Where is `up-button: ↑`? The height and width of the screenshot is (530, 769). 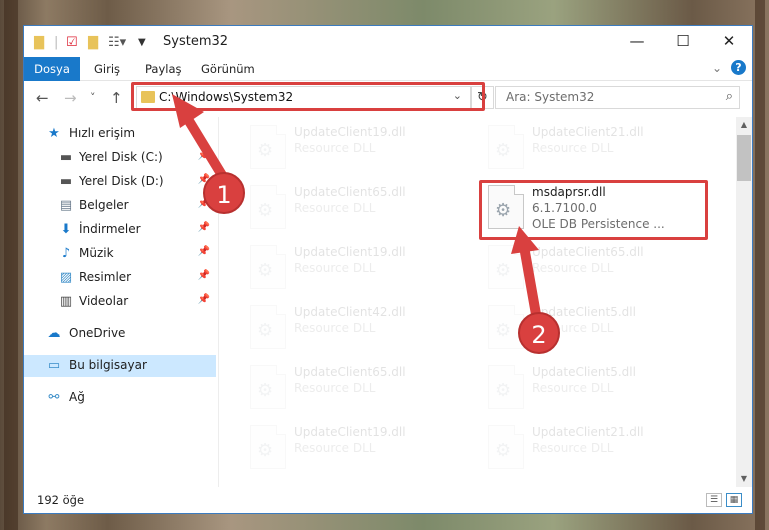 up-button: ↑ is located at coordinates (116, 98).